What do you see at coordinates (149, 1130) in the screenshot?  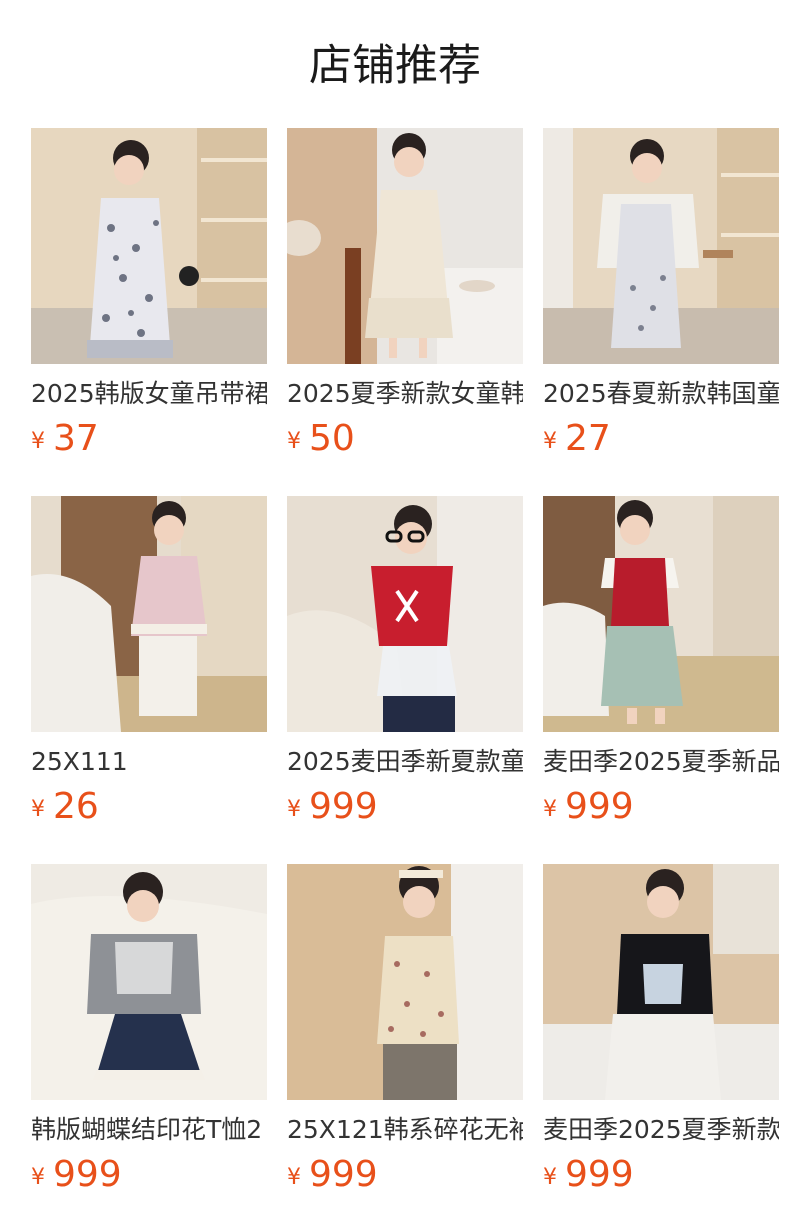 I see `product-name: 韩版蝴蝶结印花T恤2` at bounding box center [149, 1130].